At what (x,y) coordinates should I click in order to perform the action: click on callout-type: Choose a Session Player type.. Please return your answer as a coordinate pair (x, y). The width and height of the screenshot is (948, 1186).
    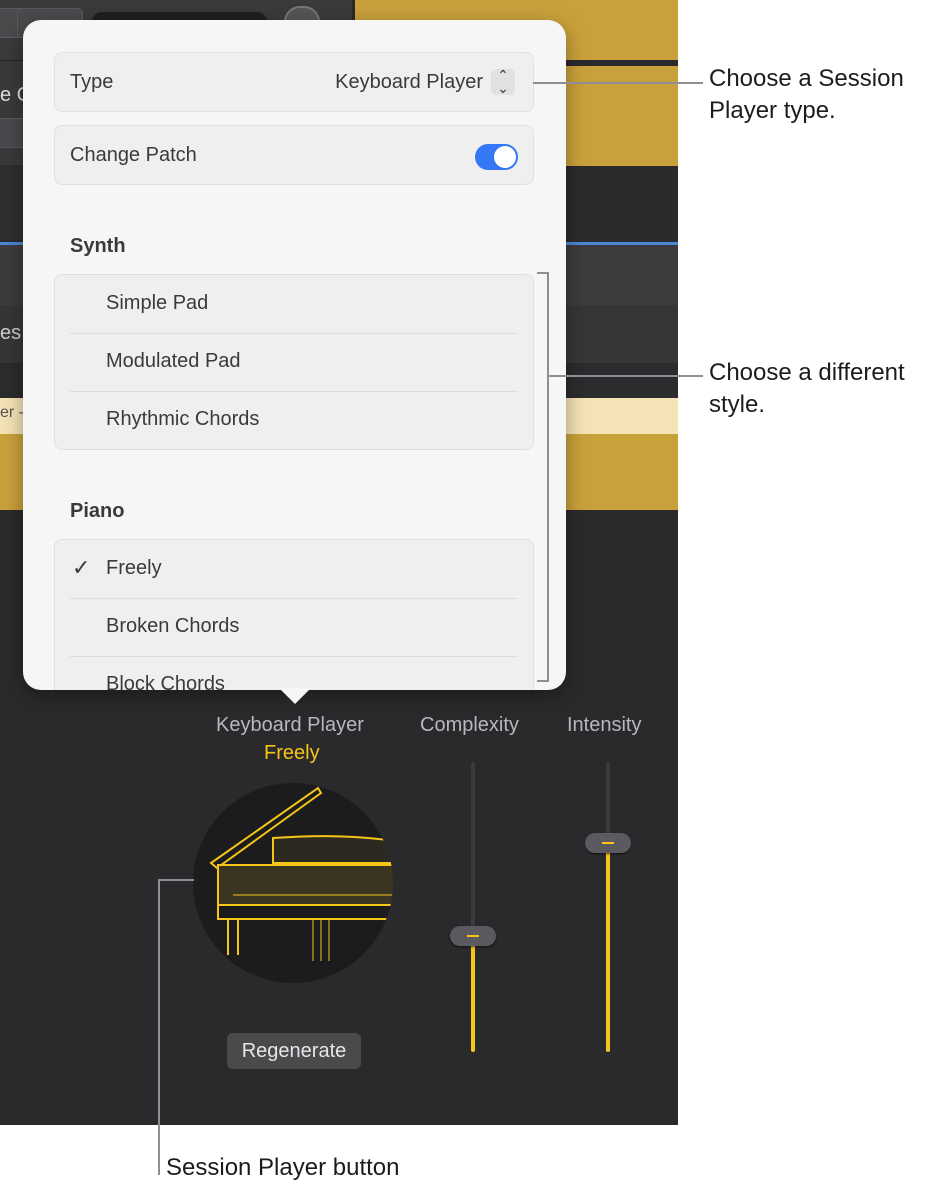
    Looking at the image, I should click on (806, 94).